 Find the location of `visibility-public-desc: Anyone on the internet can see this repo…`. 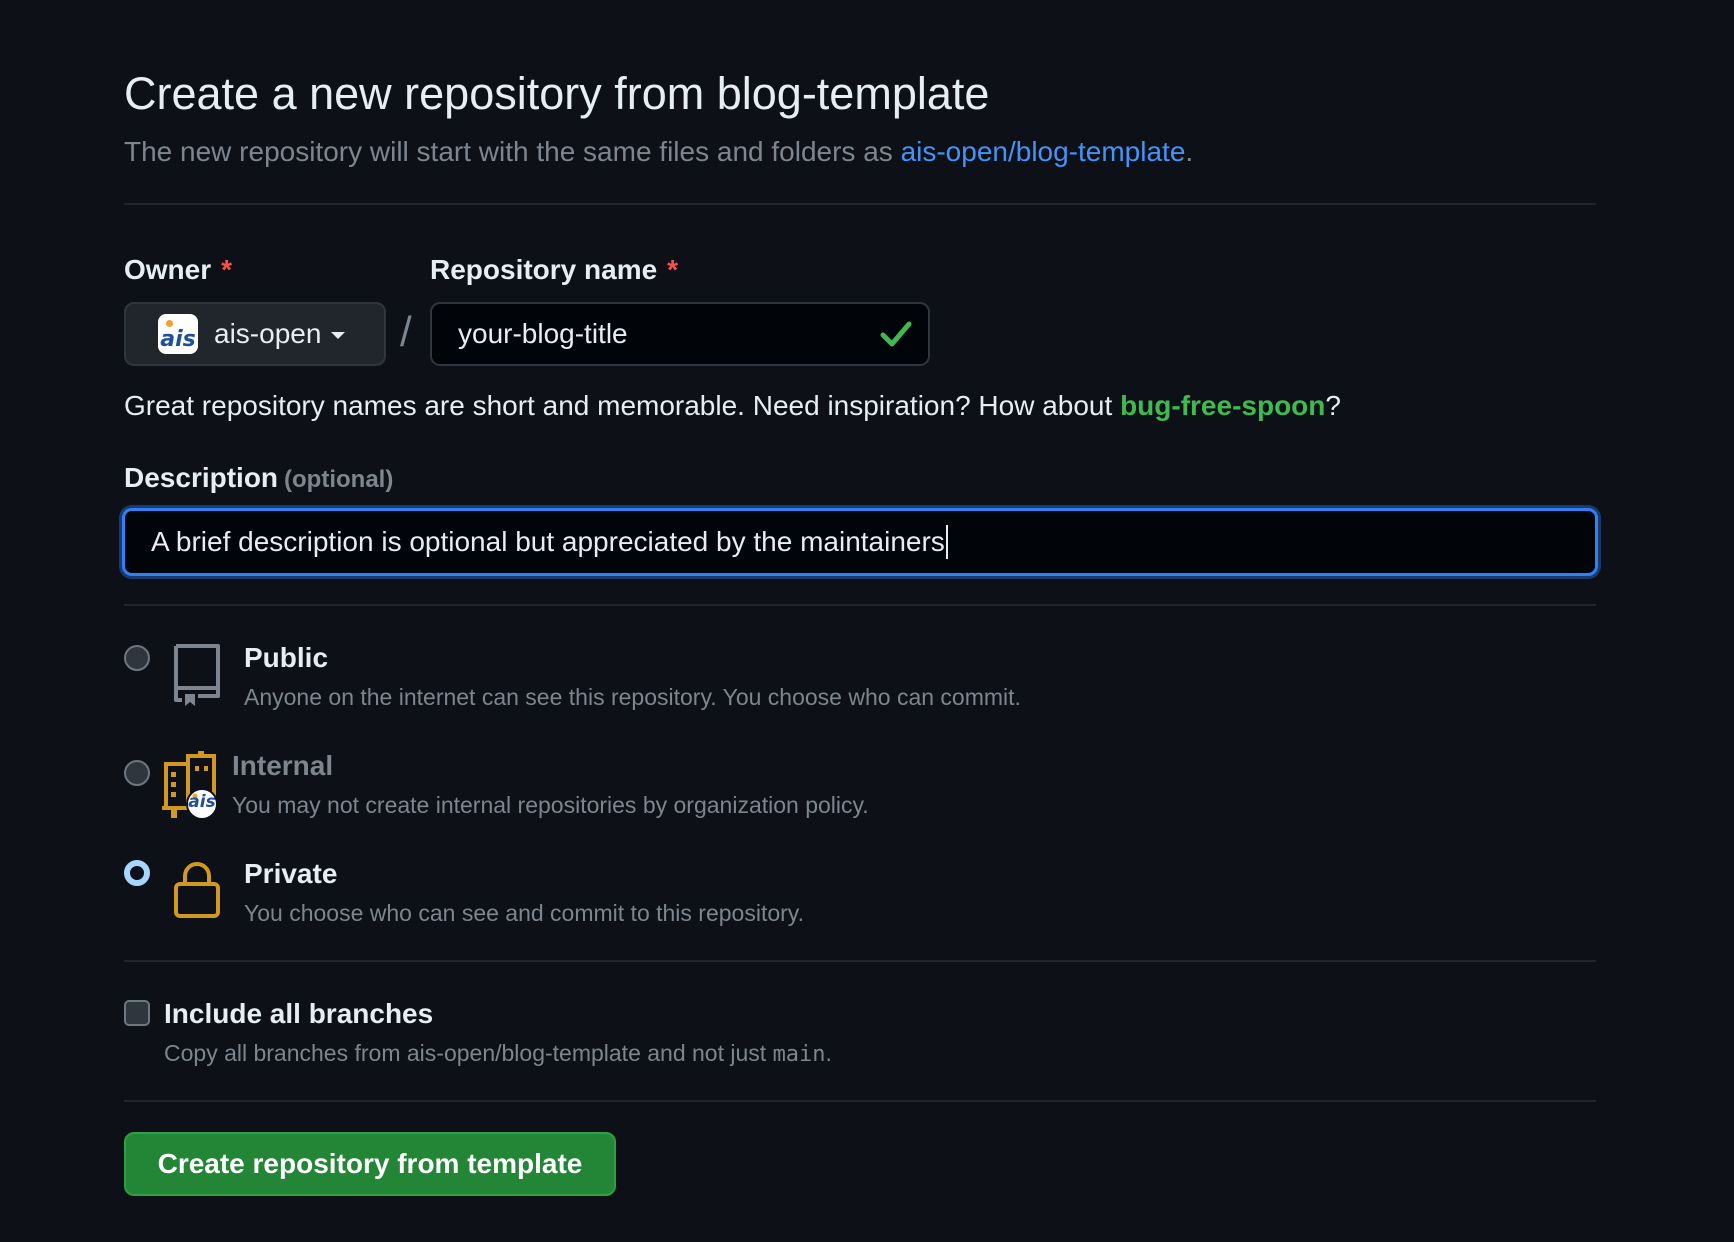

visibility-public-desc: Anyone on the internet can see this repo… is located at coordinates (632, 697).